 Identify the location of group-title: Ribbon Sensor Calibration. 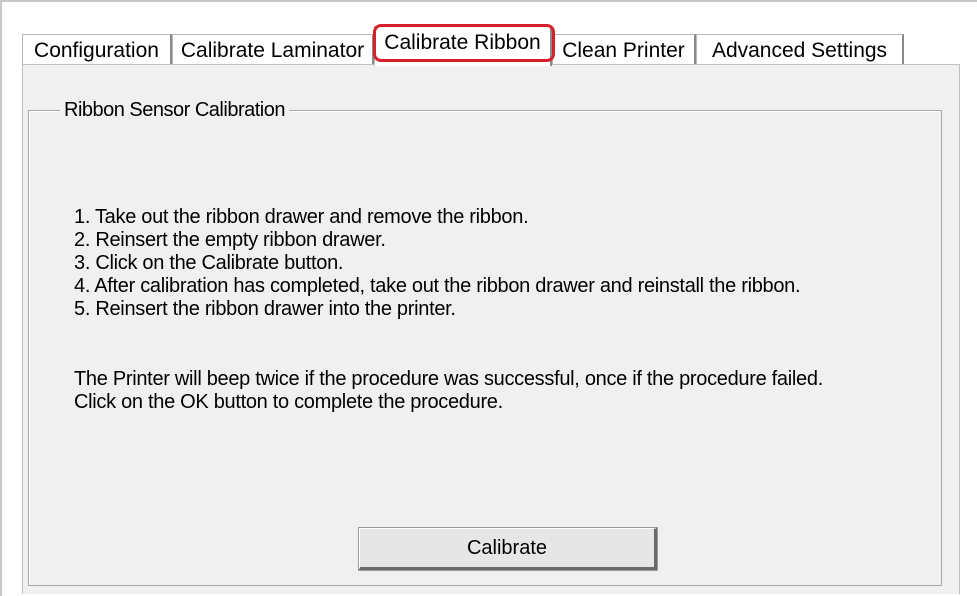
(174, 110).